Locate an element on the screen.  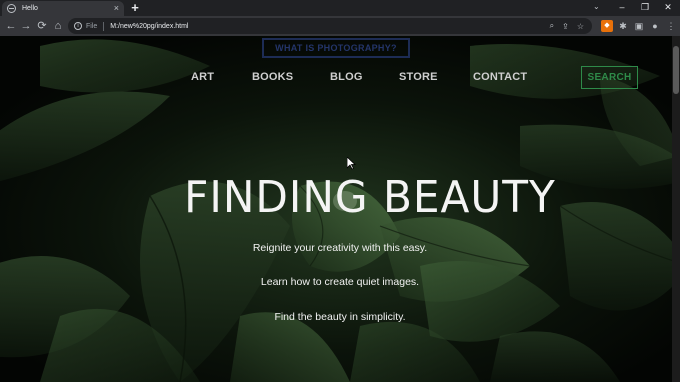
reload-icon: ⟳ is located at coordinates (42, 26).